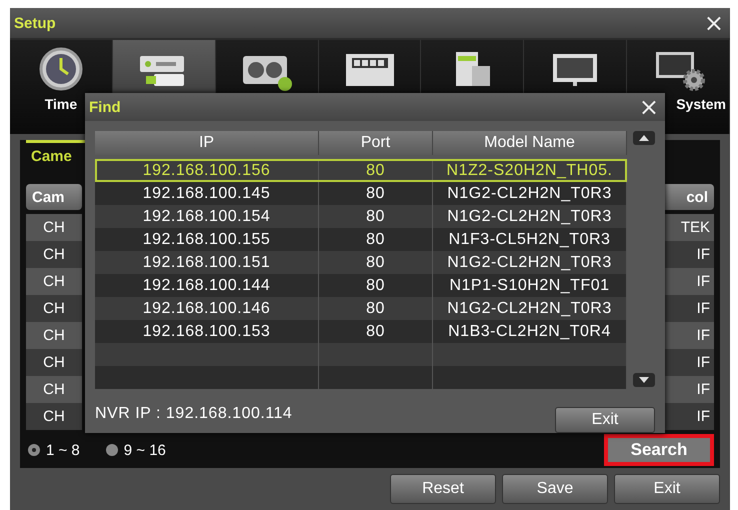  I want to click on tab-label: Time, so click(61, 104).